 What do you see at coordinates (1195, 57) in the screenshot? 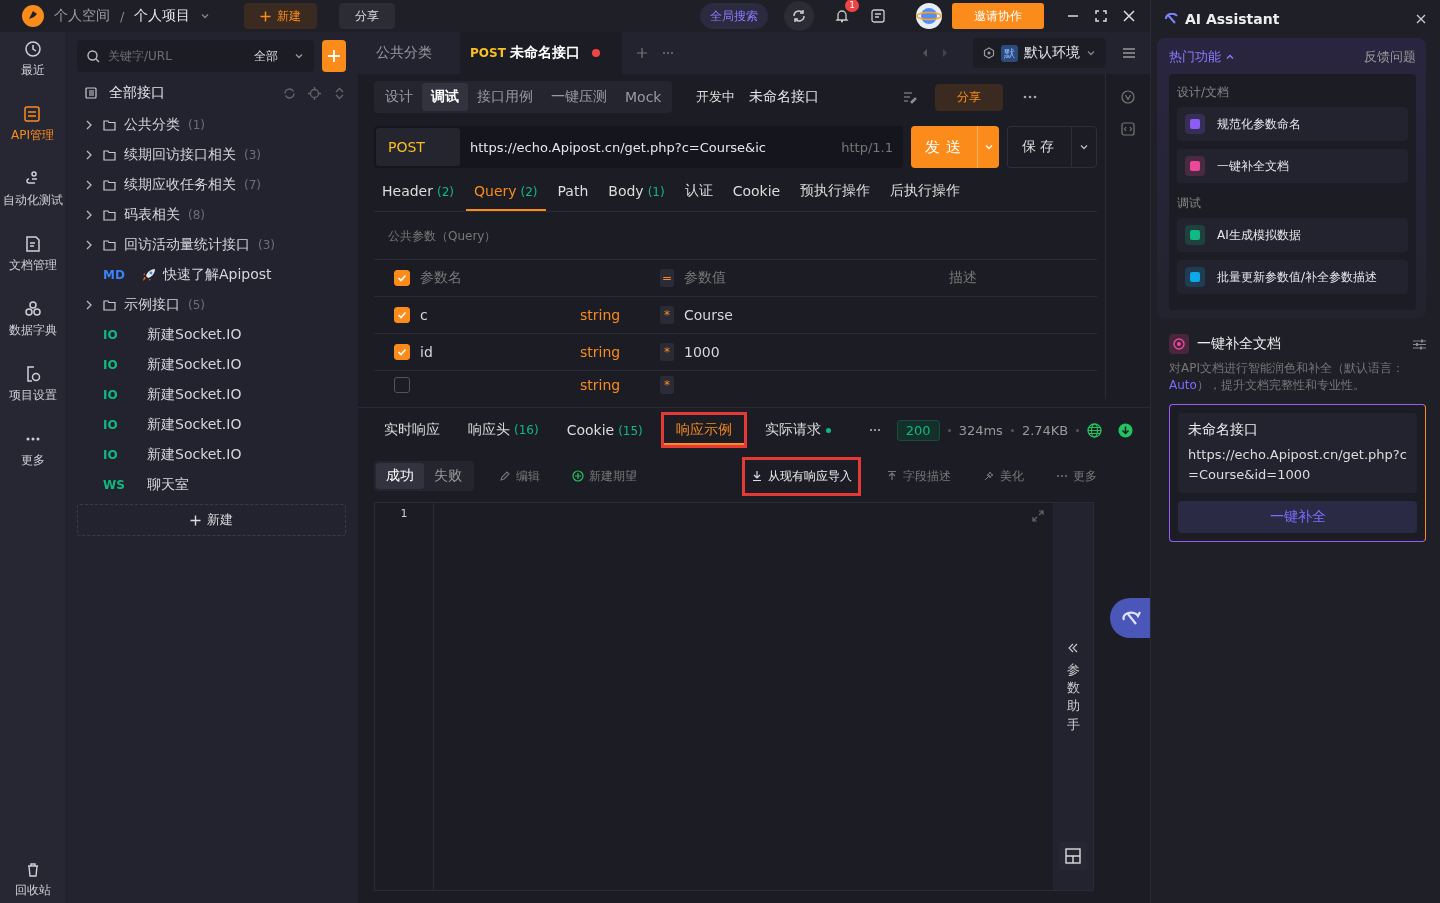
I see `hot-features-toggle: 热门功能` at bounding box center [1195, 57].